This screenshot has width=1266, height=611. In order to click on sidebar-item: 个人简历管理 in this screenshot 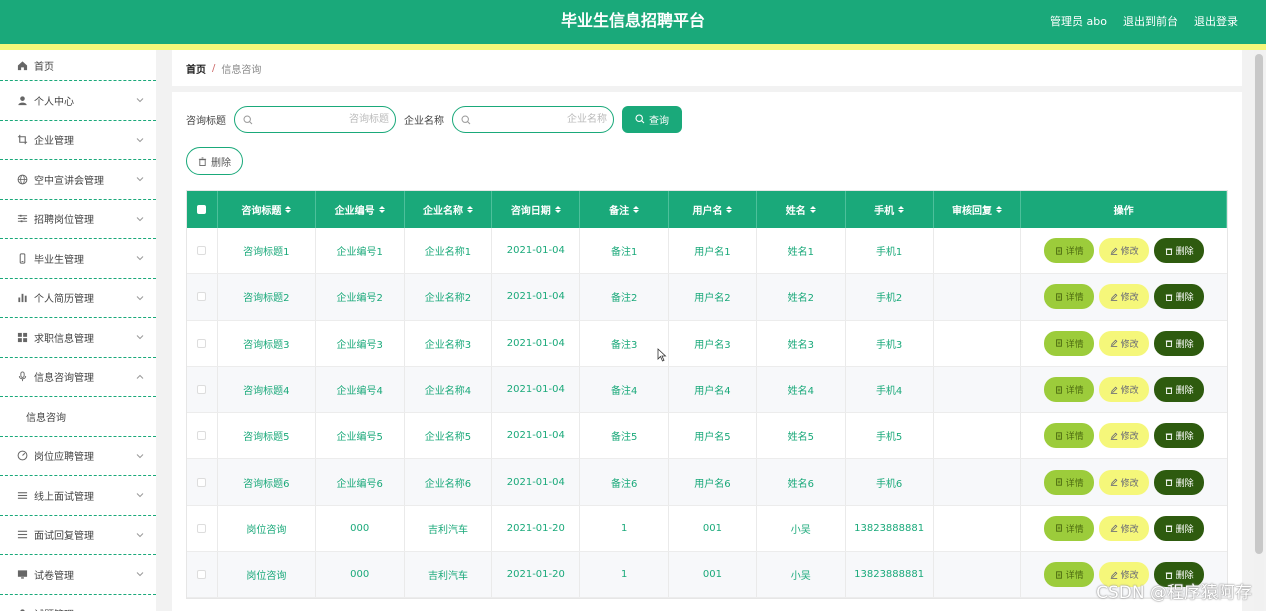, I will do `click(78, 298)`.